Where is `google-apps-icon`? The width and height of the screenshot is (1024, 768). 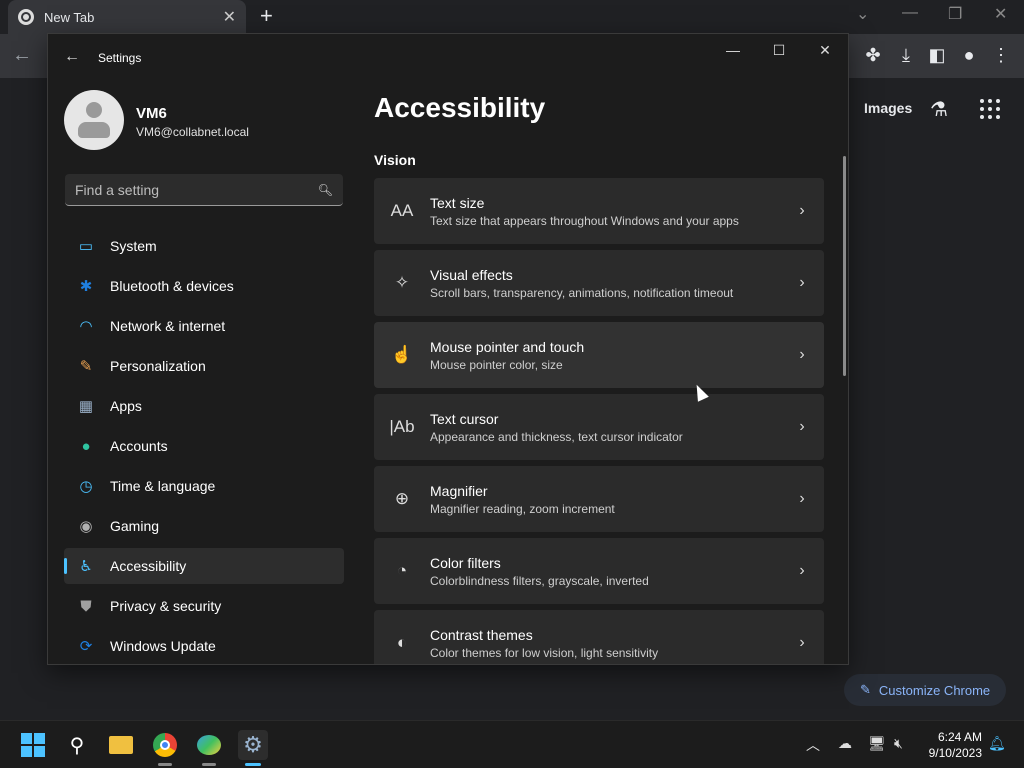
google-apps-icon is located at coordinates (990, 109).